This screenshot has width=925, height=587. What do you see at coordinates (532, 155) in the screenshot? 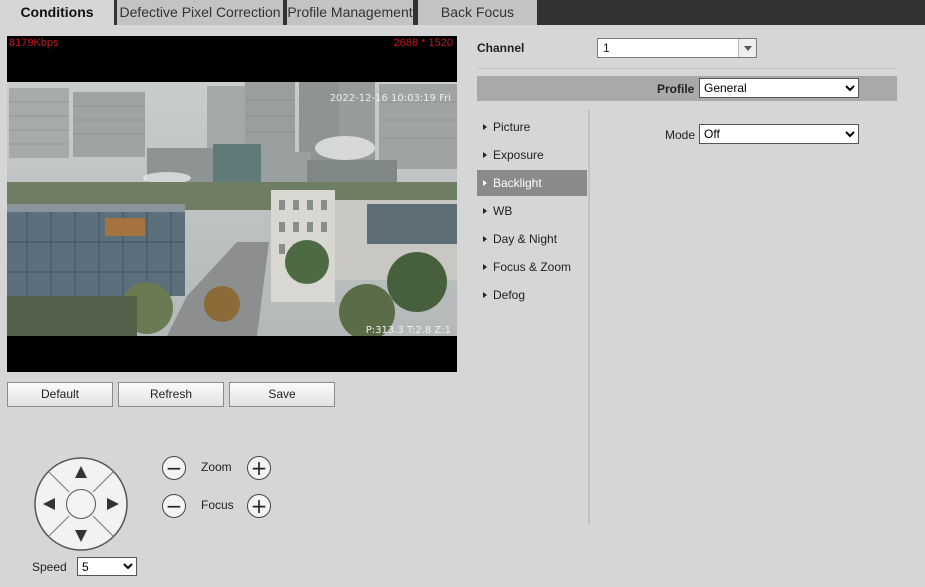
I see `menu-item-exposure: Exposure` at bounding box center [532, 155].